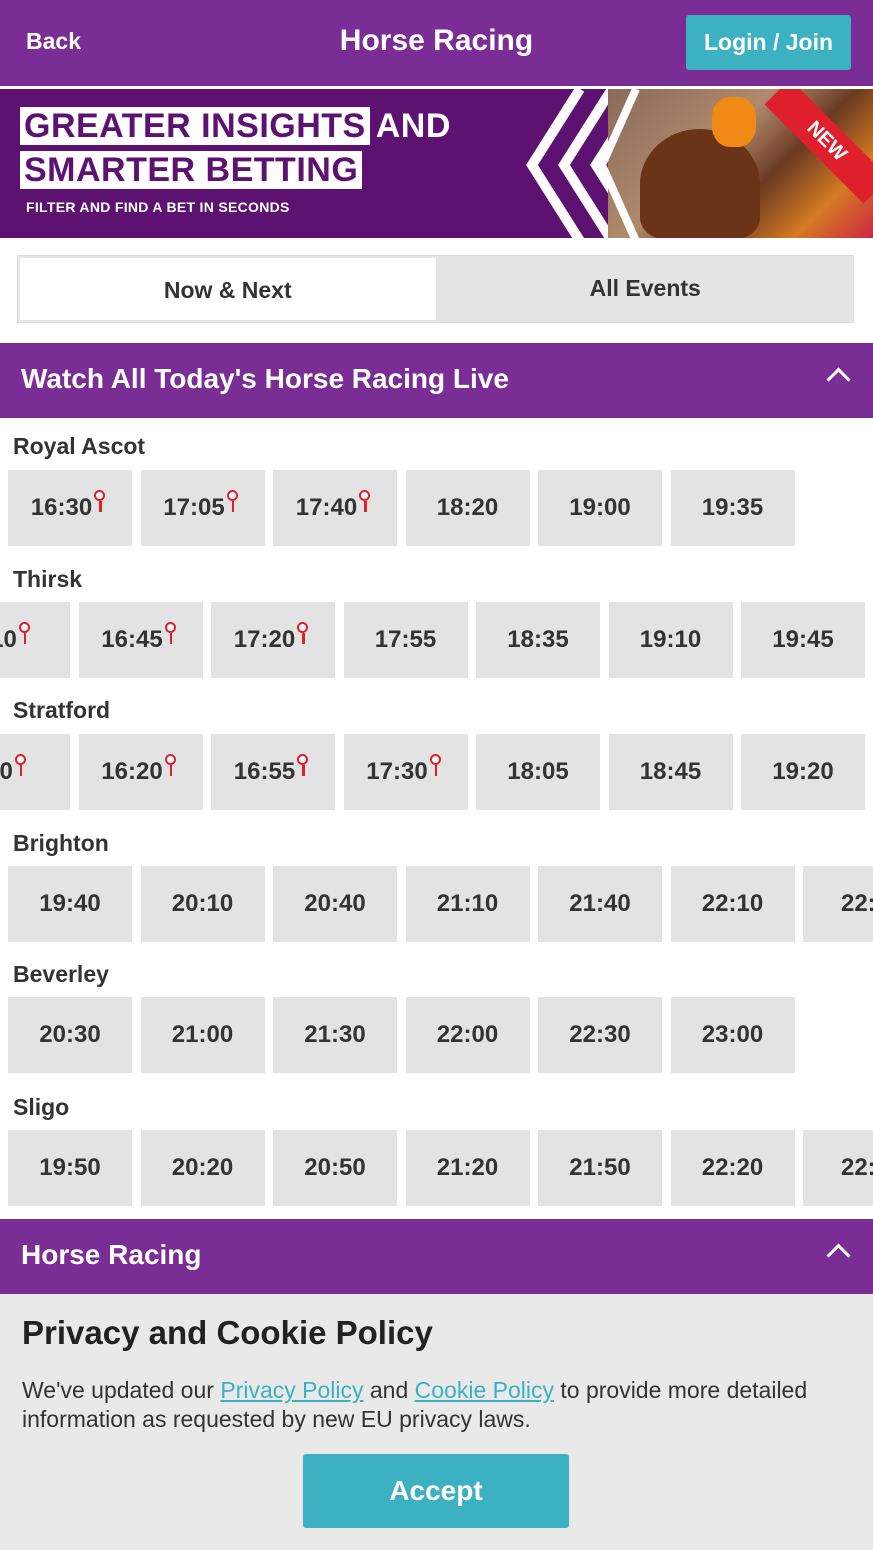 The image size is (873, 1550). I want to click on race-time-button: 21:10, so click(467, 904).